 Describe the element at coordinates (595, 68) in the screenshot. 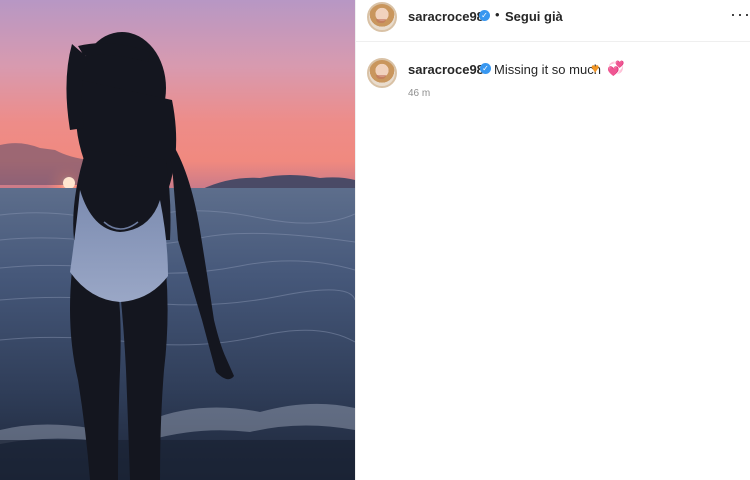

I see `orange-heart-icon: ♥` at that location.